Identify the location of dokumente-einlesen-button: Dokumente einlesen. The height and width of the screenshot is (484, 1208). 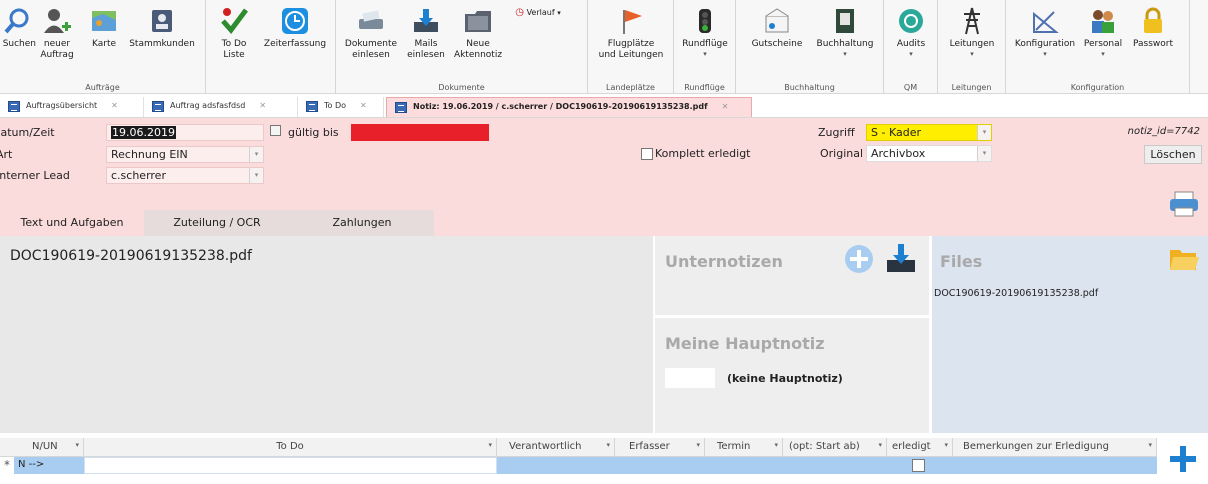
(371, 33).